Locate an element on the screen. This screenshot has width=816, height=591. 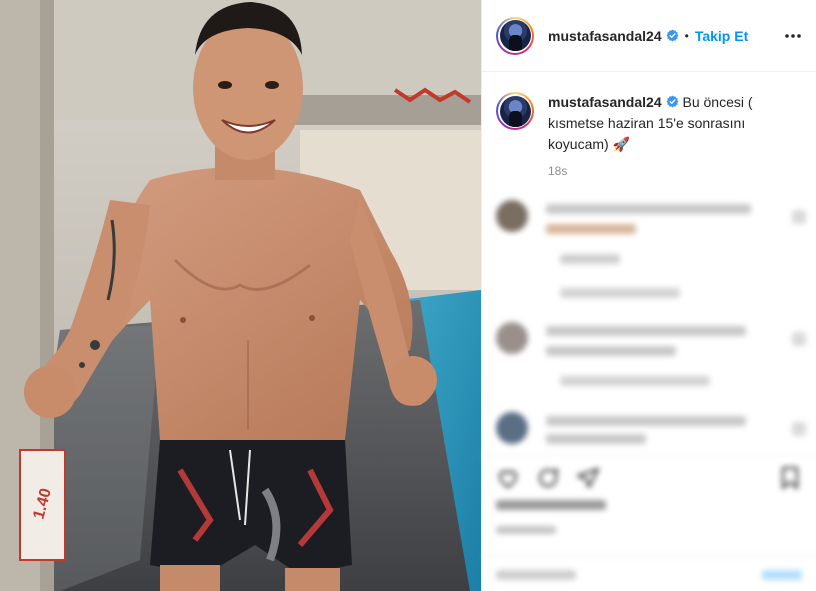
post-date is located at coordinates (526, 530).